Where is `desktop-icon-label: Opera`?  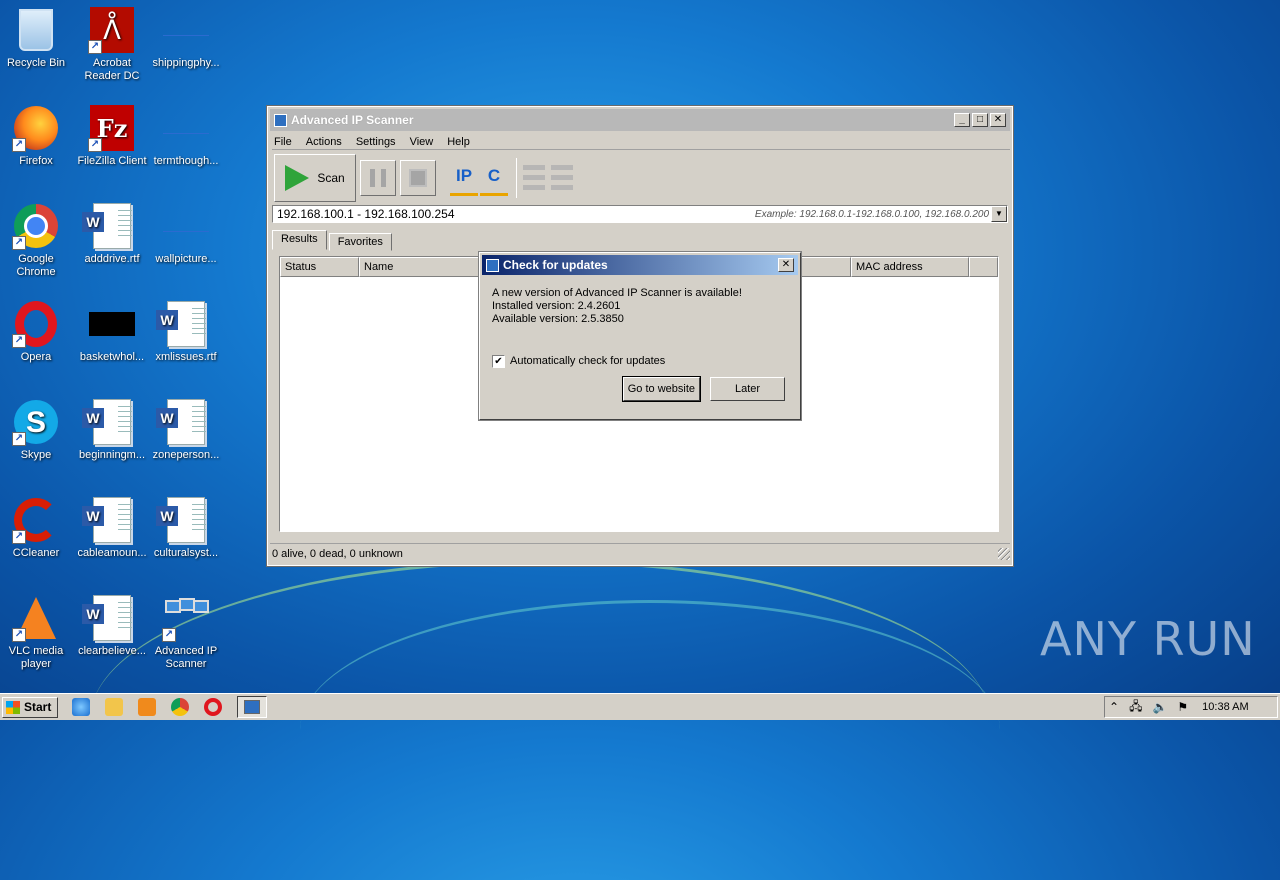 desktop-icon-label: Opera is located at coordinates (36, 357).